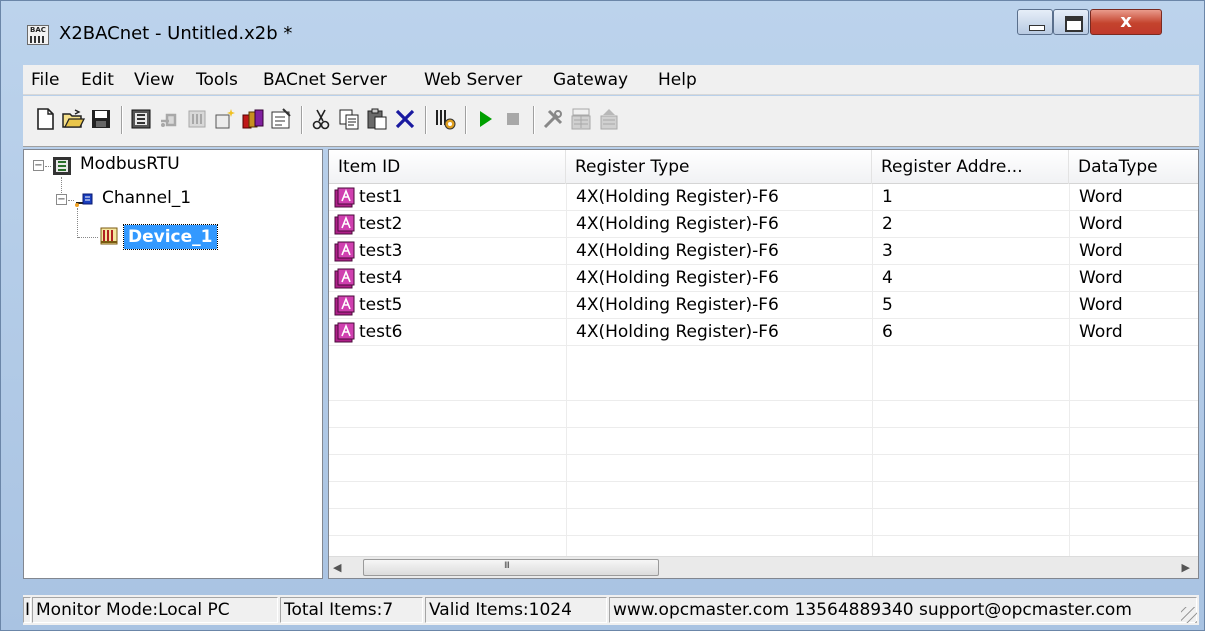 This screenshot has height=631, width=1205. What do you see at coordinates (154, 80) in the screenshot?
I see `menu-view: View` at bounding box center [154, 80].